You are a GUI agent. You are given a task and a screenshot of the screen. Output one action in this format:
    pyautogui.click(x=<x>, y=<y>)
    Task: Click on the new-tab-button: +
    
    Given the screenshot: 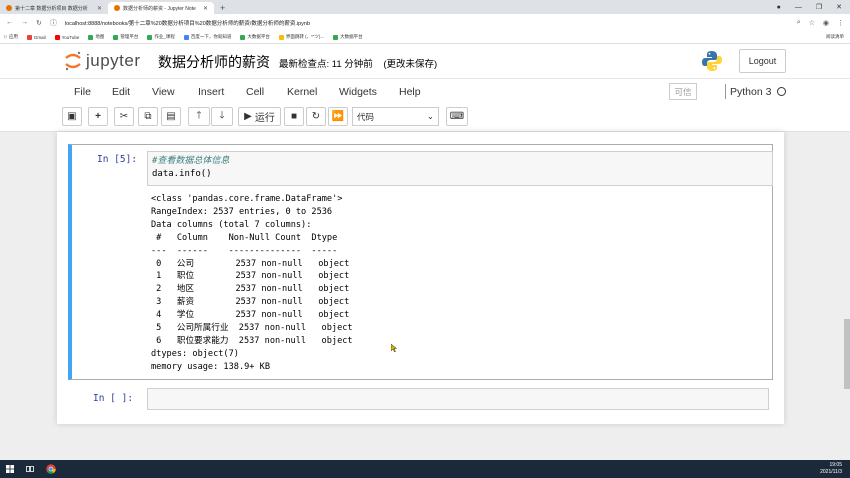 What is the action you would take?
    pyautogui.click(x=222, y=8)
    